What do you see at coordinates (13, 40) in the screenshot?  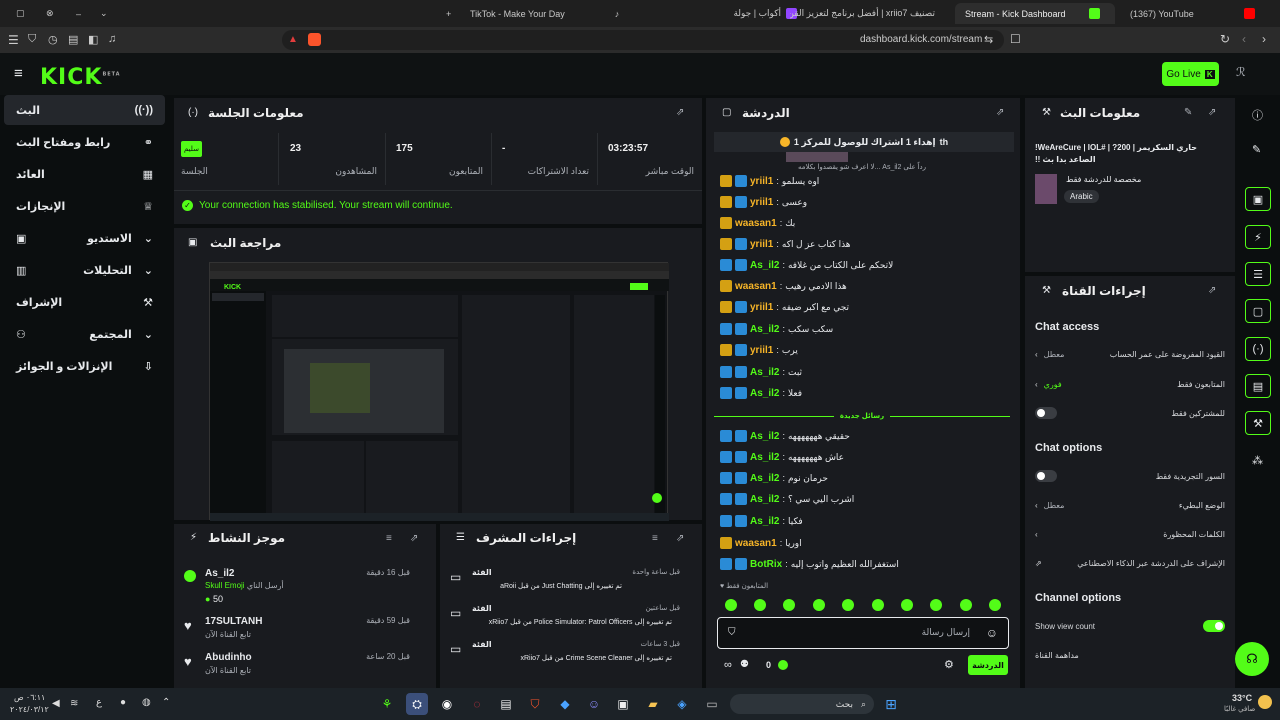 I see `menu-icon: ☰` at bounding box center [13, 40].